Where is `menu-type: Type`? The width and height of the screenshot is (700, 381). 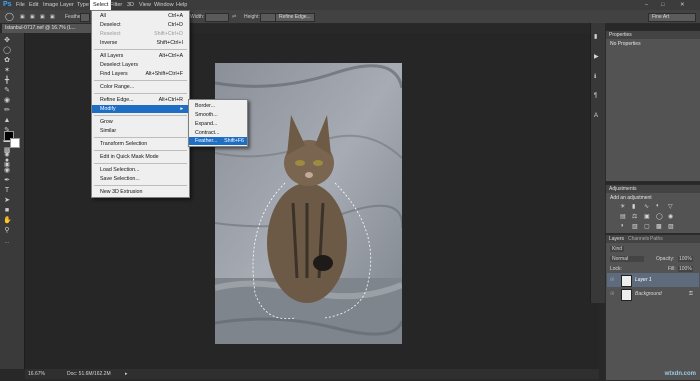 menu-type: Type is located at coordinates (83, 5).